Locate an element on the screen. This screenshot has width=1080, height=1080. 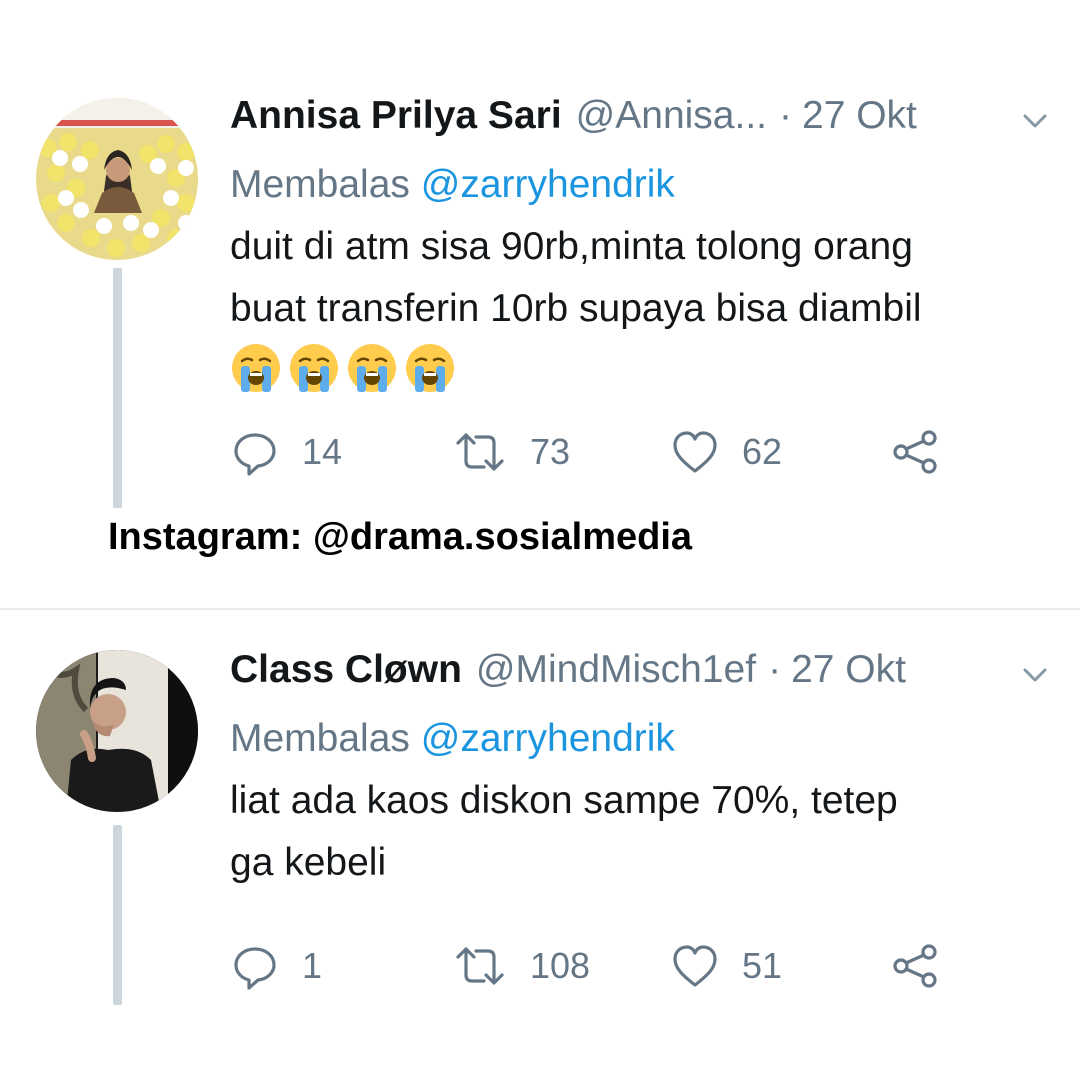
display-name: Class Cløwn is located at coordinates (346, 670).